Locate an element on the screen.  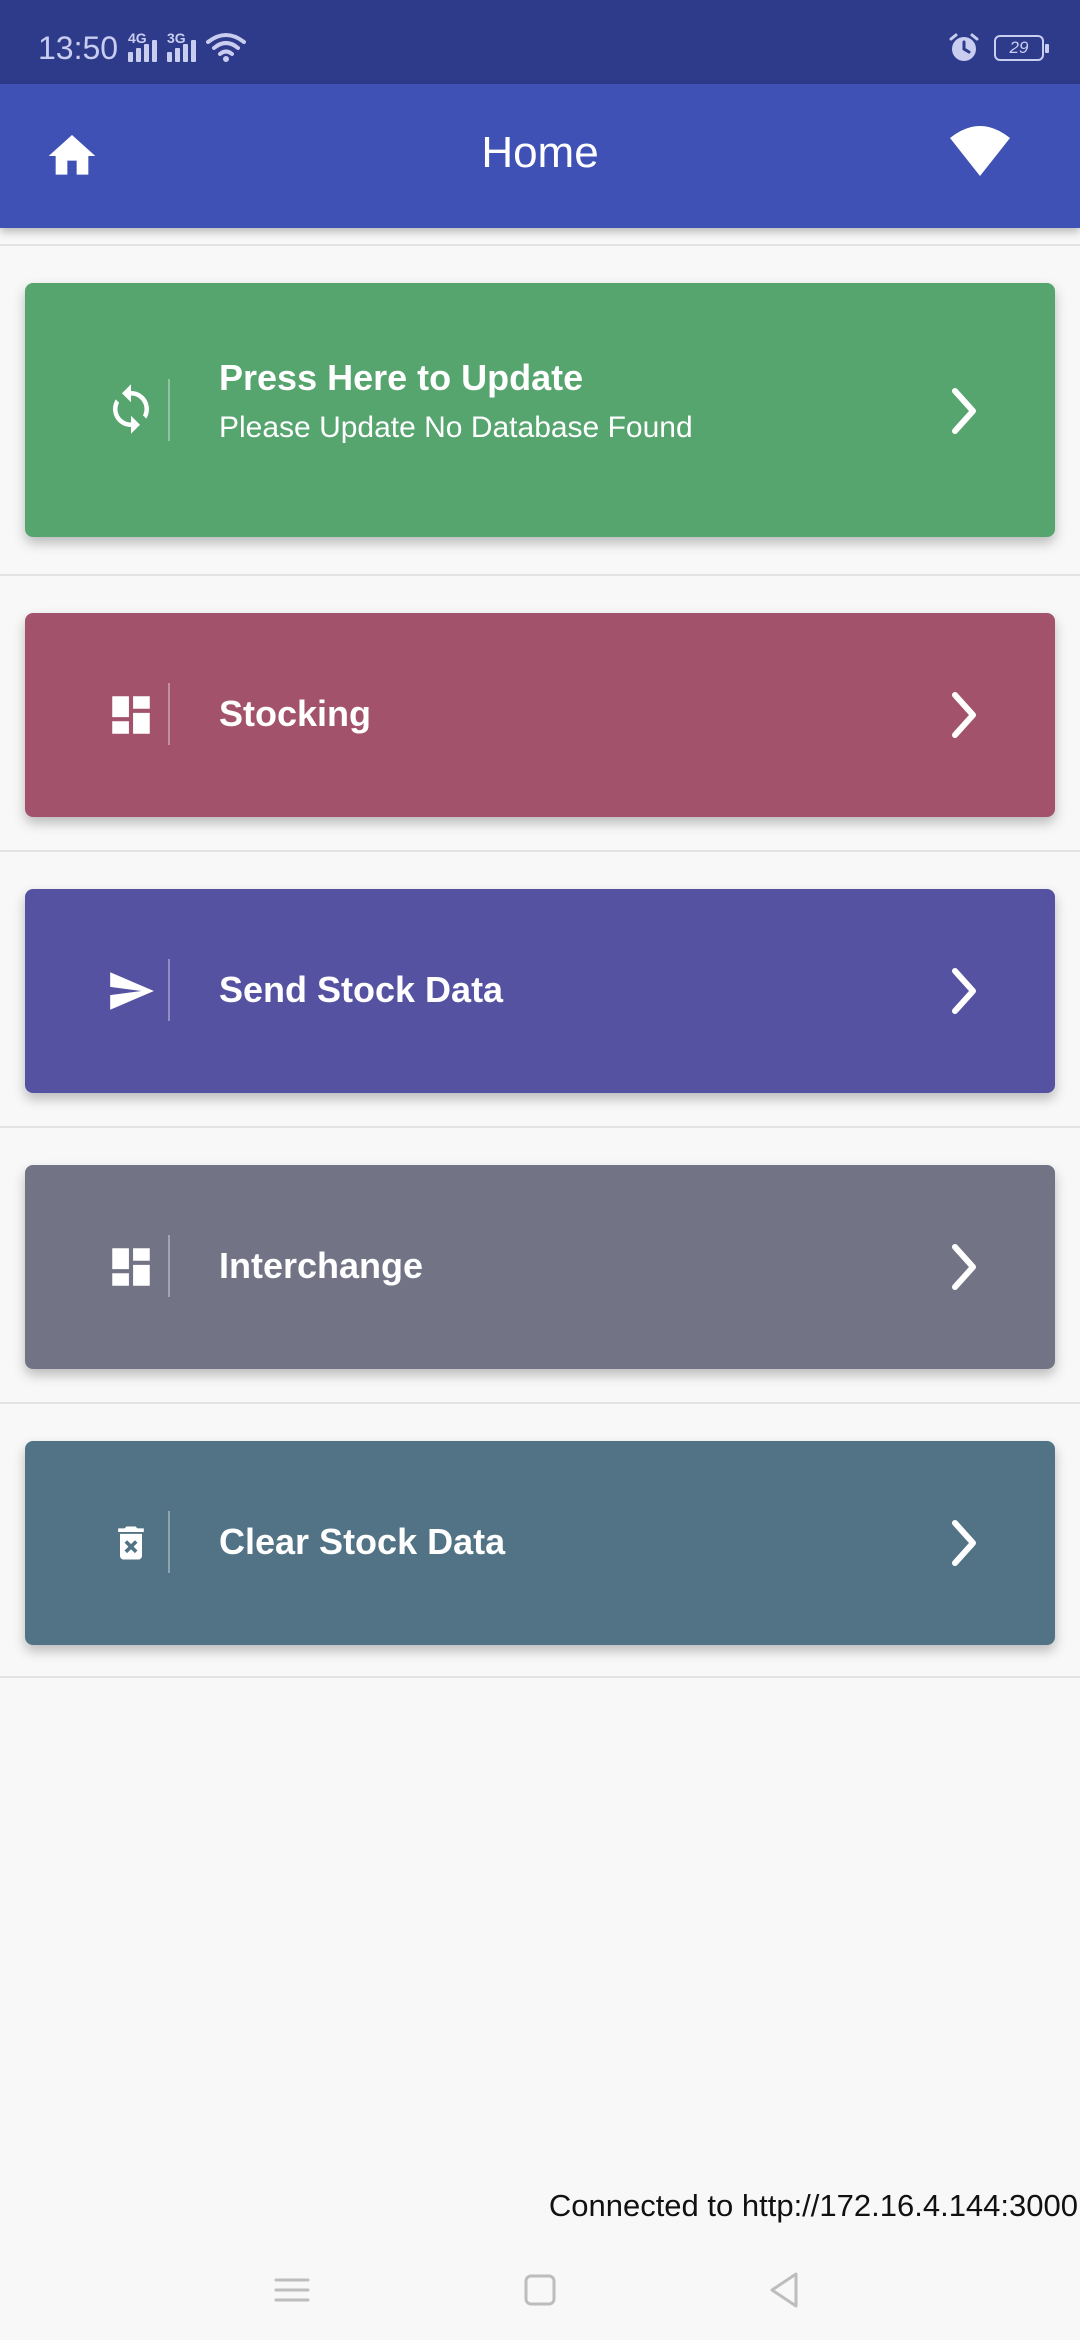
menu-icon is located at coordinates (292, 2290).